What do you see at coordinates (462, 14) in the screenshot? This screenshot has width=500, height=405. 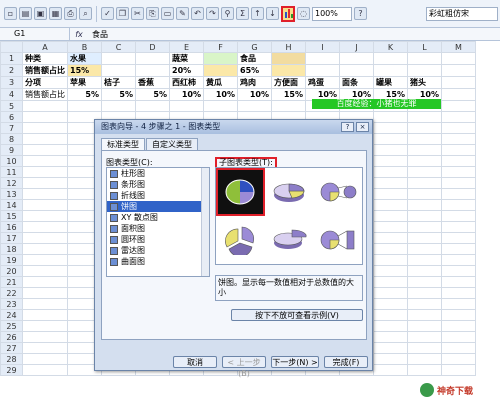 I see `font-select: 彩虹粗仿宋` at bounding box center [462, 14].